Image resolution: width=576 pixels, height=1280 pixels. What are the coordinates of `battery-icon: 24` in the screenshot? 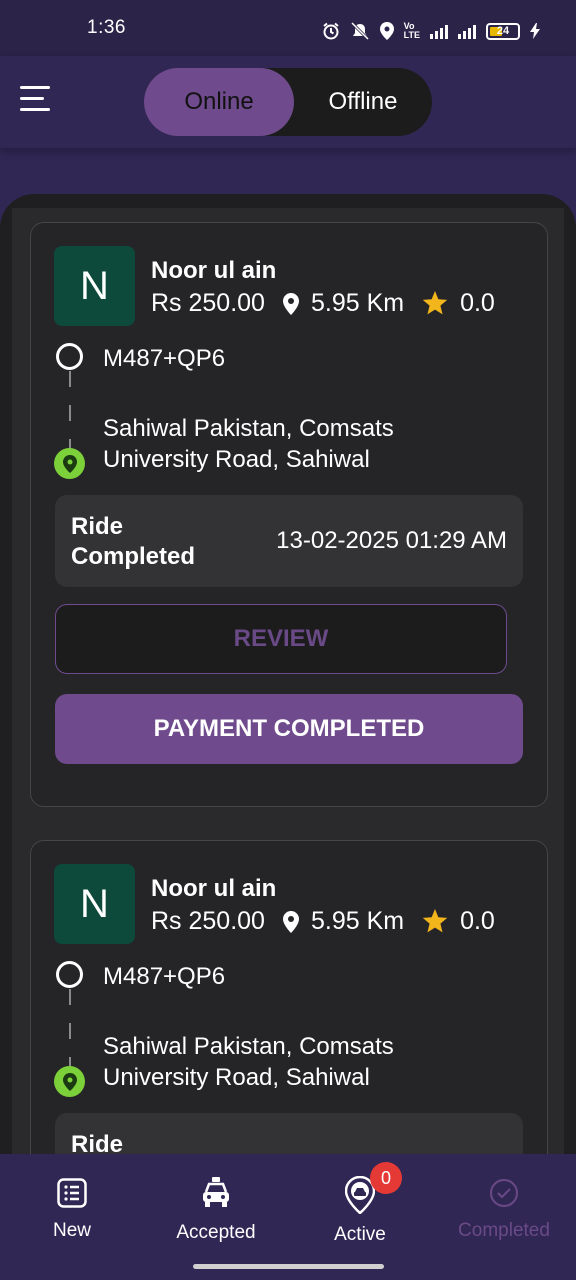 It's located at (503, 31).